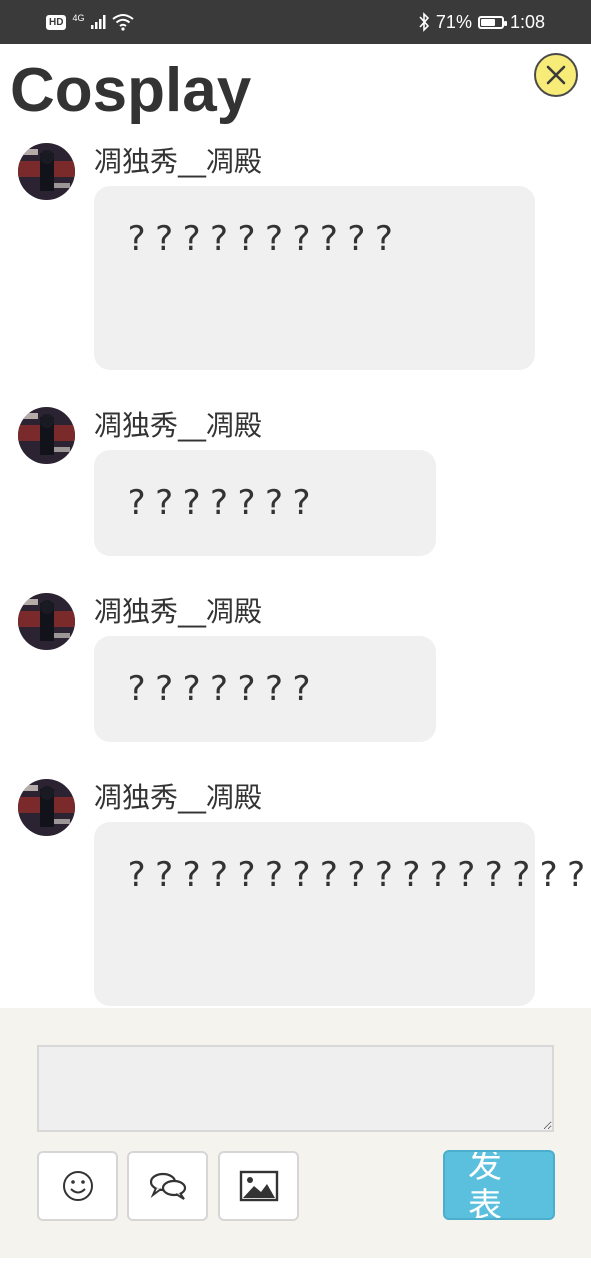 The width and height of the screenshot is (591, 1280). What do you see at coordinates (56, 22) in the screenshot?
I see `hd-badge: HD` at bounding box center [56, 22].